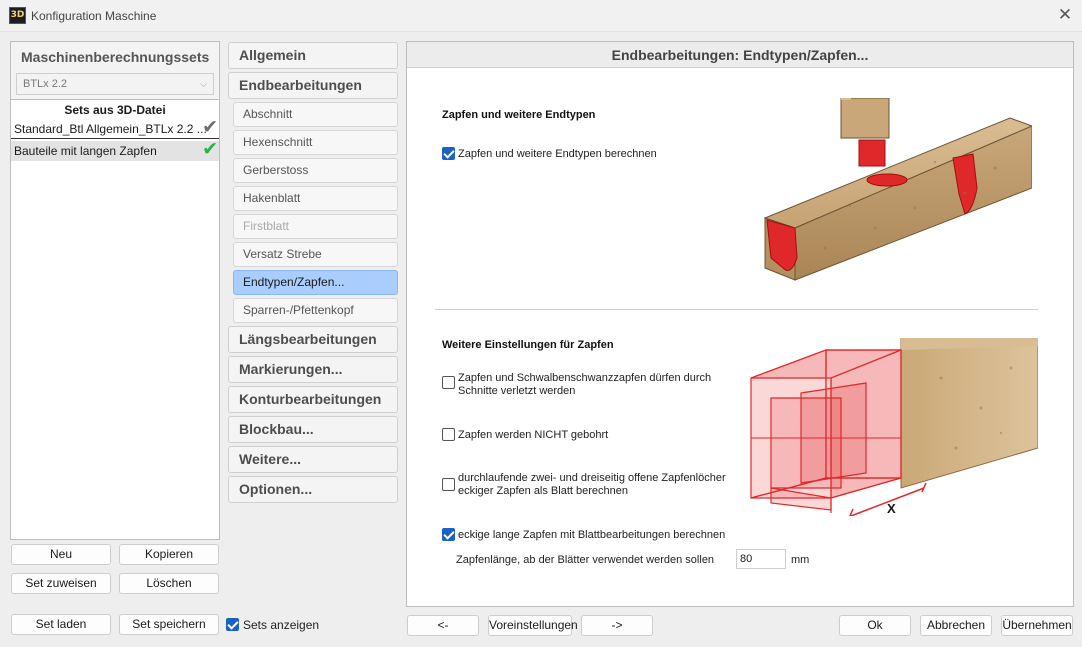  Describe the element at coordinates (448, 382) in the screenshot. I see `tenon-cut-violation-checkbox` at that location.